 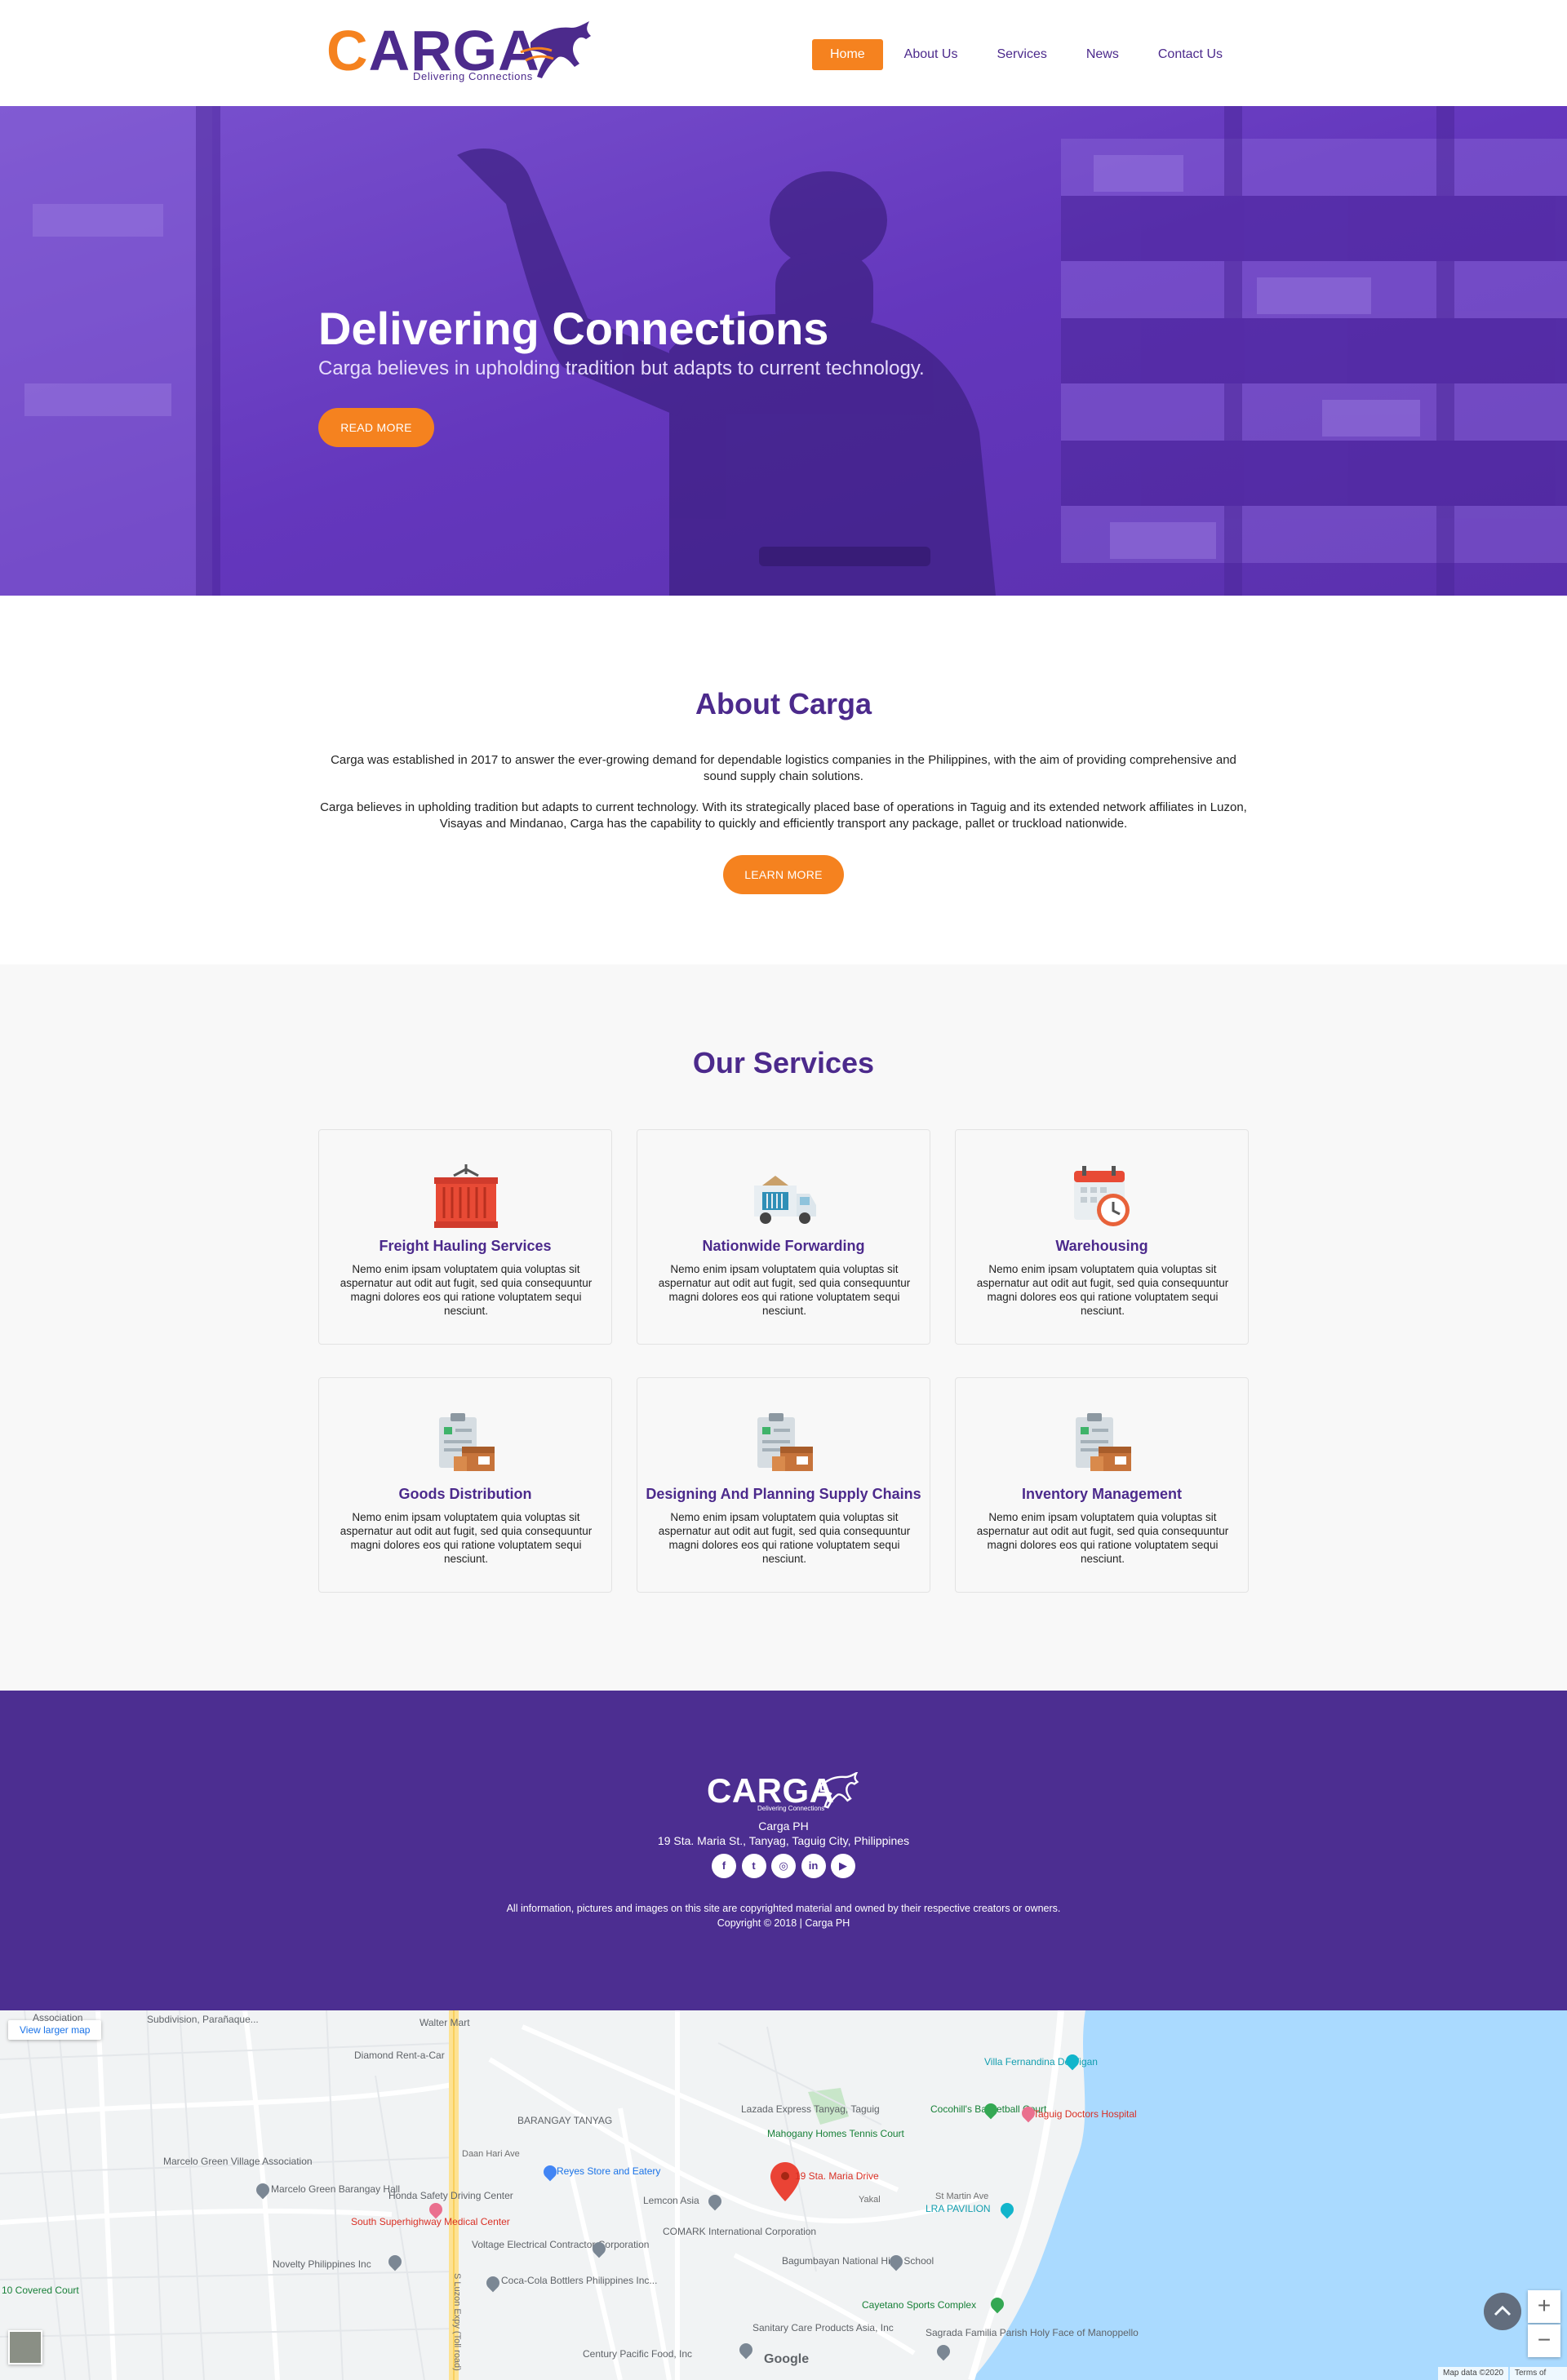 I want to click on nav-services: Services, so click(x=1021, y=54).